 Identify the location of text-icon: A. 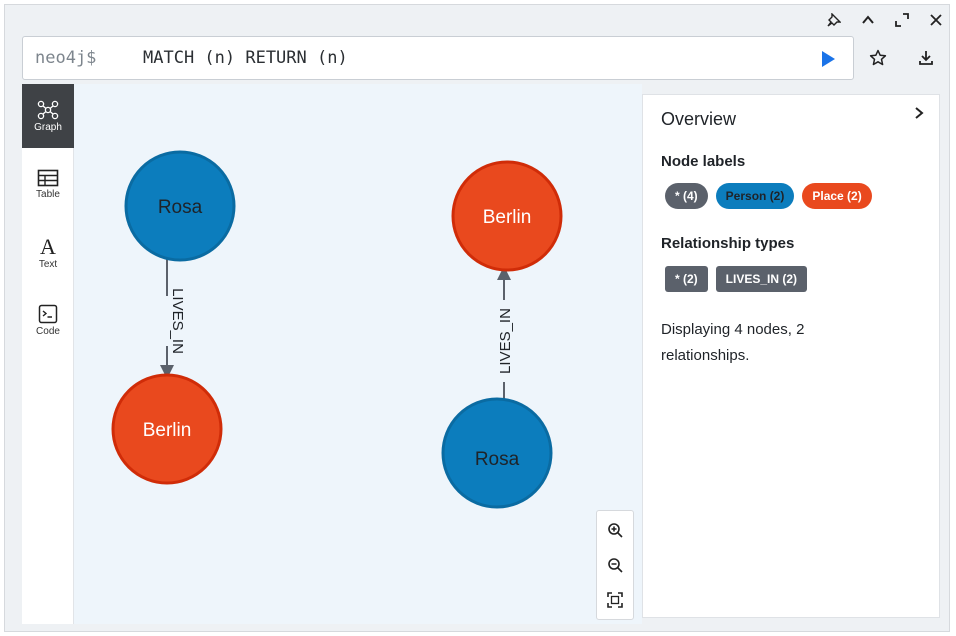
(48, 246).